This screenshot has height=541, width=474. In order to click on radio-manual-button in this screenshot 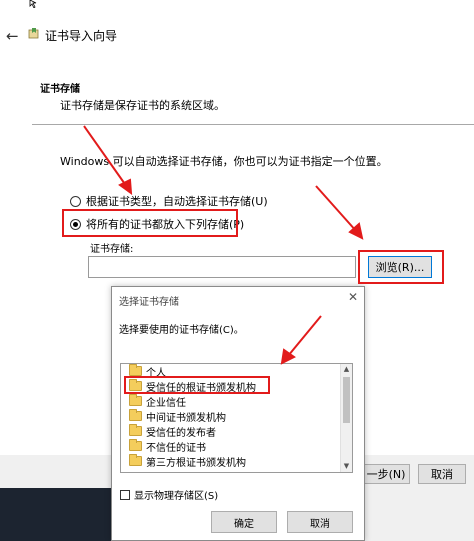, I will do `click(75, 224)`.